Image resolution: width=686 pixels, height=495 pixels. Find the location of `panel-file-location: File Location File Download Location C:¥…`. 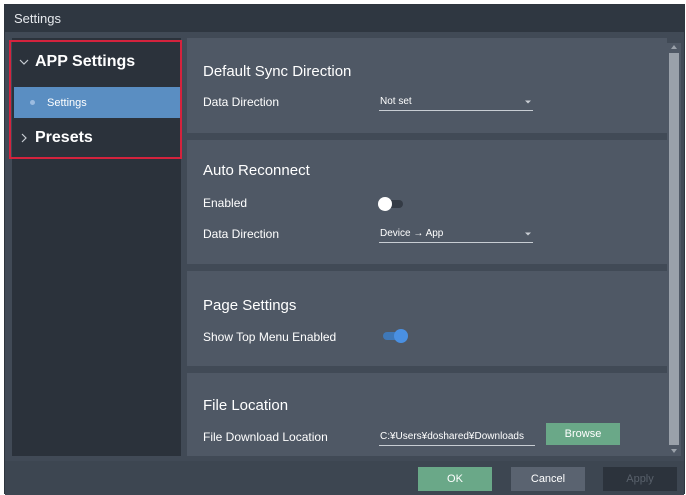

panel-file-location: File Location File Download Location C:¥… is located at coordinates (427, 414).